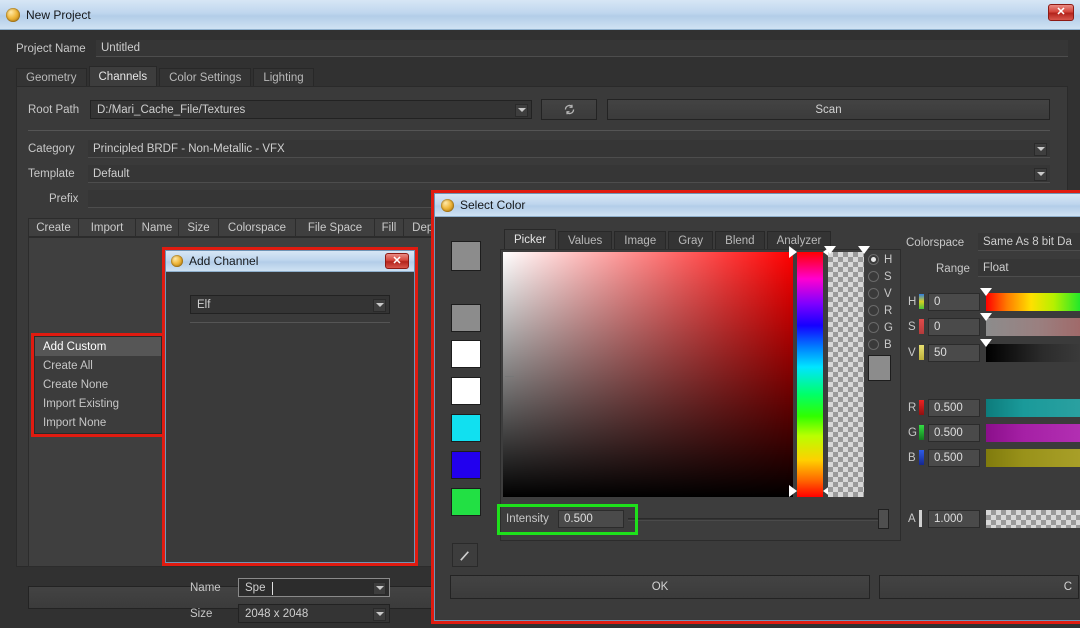 The image size is (1080, 628). Describe the element at coordinates (921, 326) in the screenshot. I see `s-color-bar` at that location.